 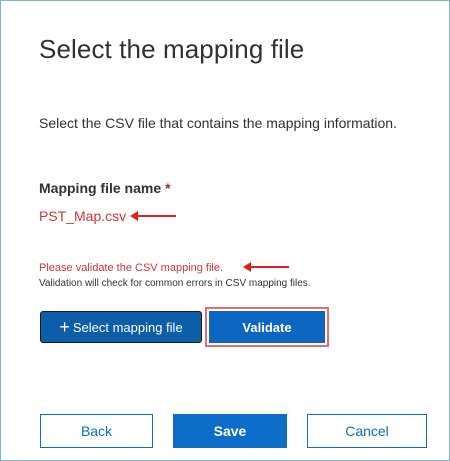 What do you see at coordinates (266, 267) in the screenshot?
I see `annotation-arrow-error` at bounding box center [266, 267].